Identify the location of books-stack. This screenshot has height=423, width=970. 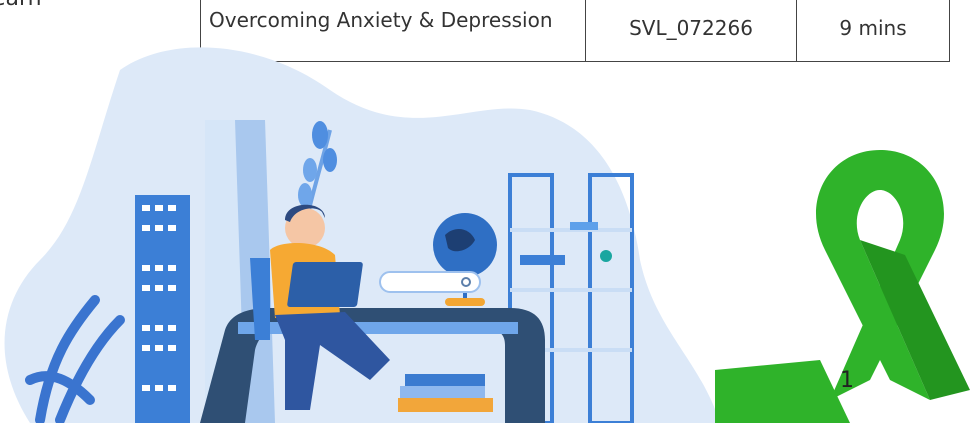
(445, 380).